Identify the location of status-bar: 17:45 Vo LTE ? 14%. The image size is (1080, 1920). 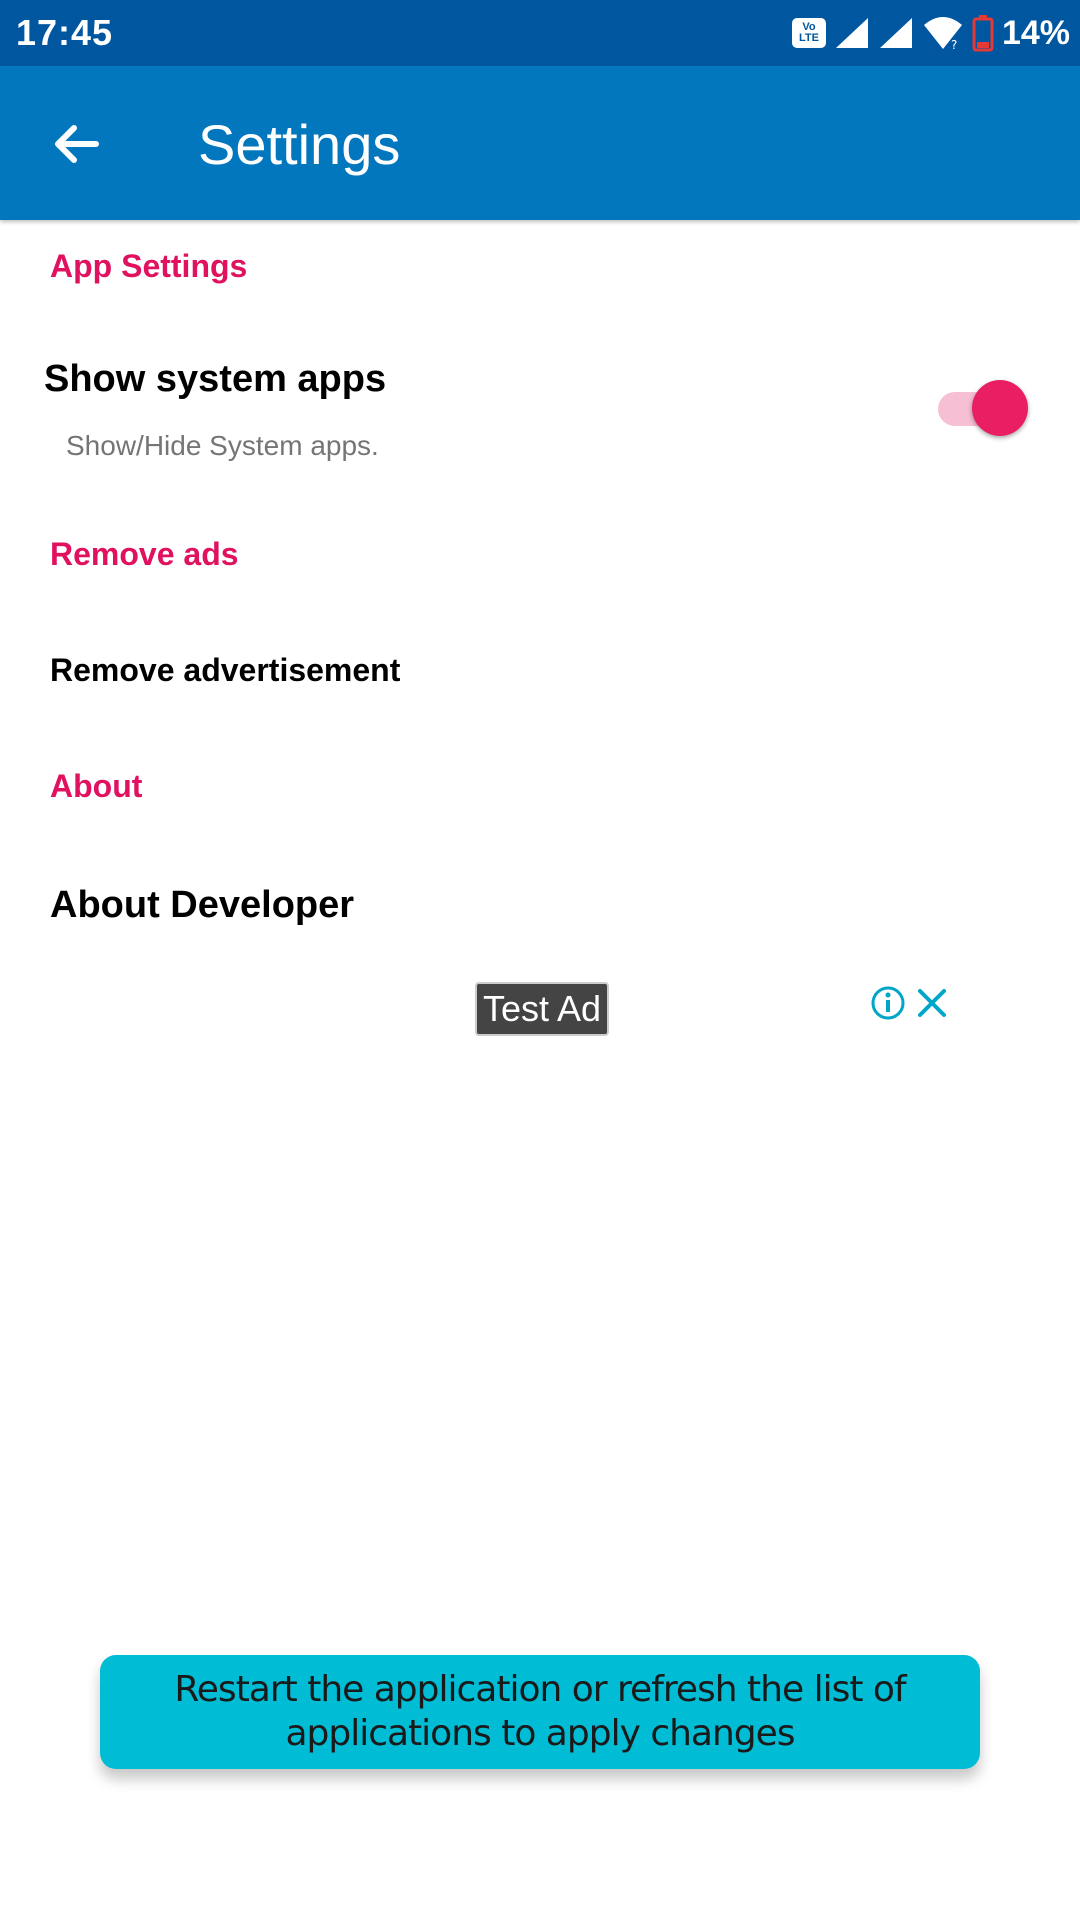
(540, 33).